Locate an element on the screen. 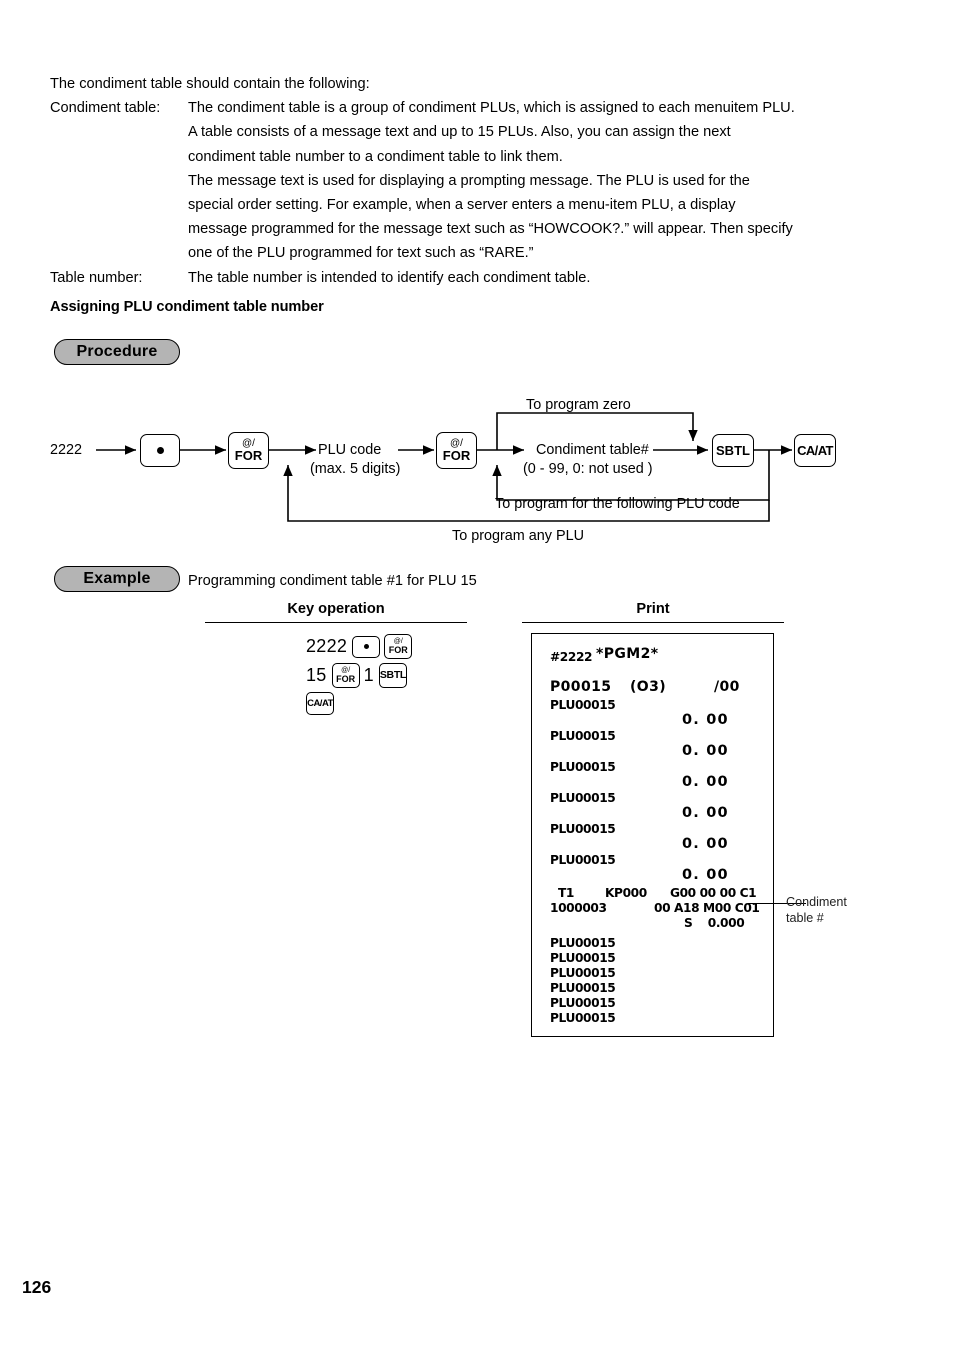  receipt-status-line1-mid: KP000 is located at coordinates (626, 893).